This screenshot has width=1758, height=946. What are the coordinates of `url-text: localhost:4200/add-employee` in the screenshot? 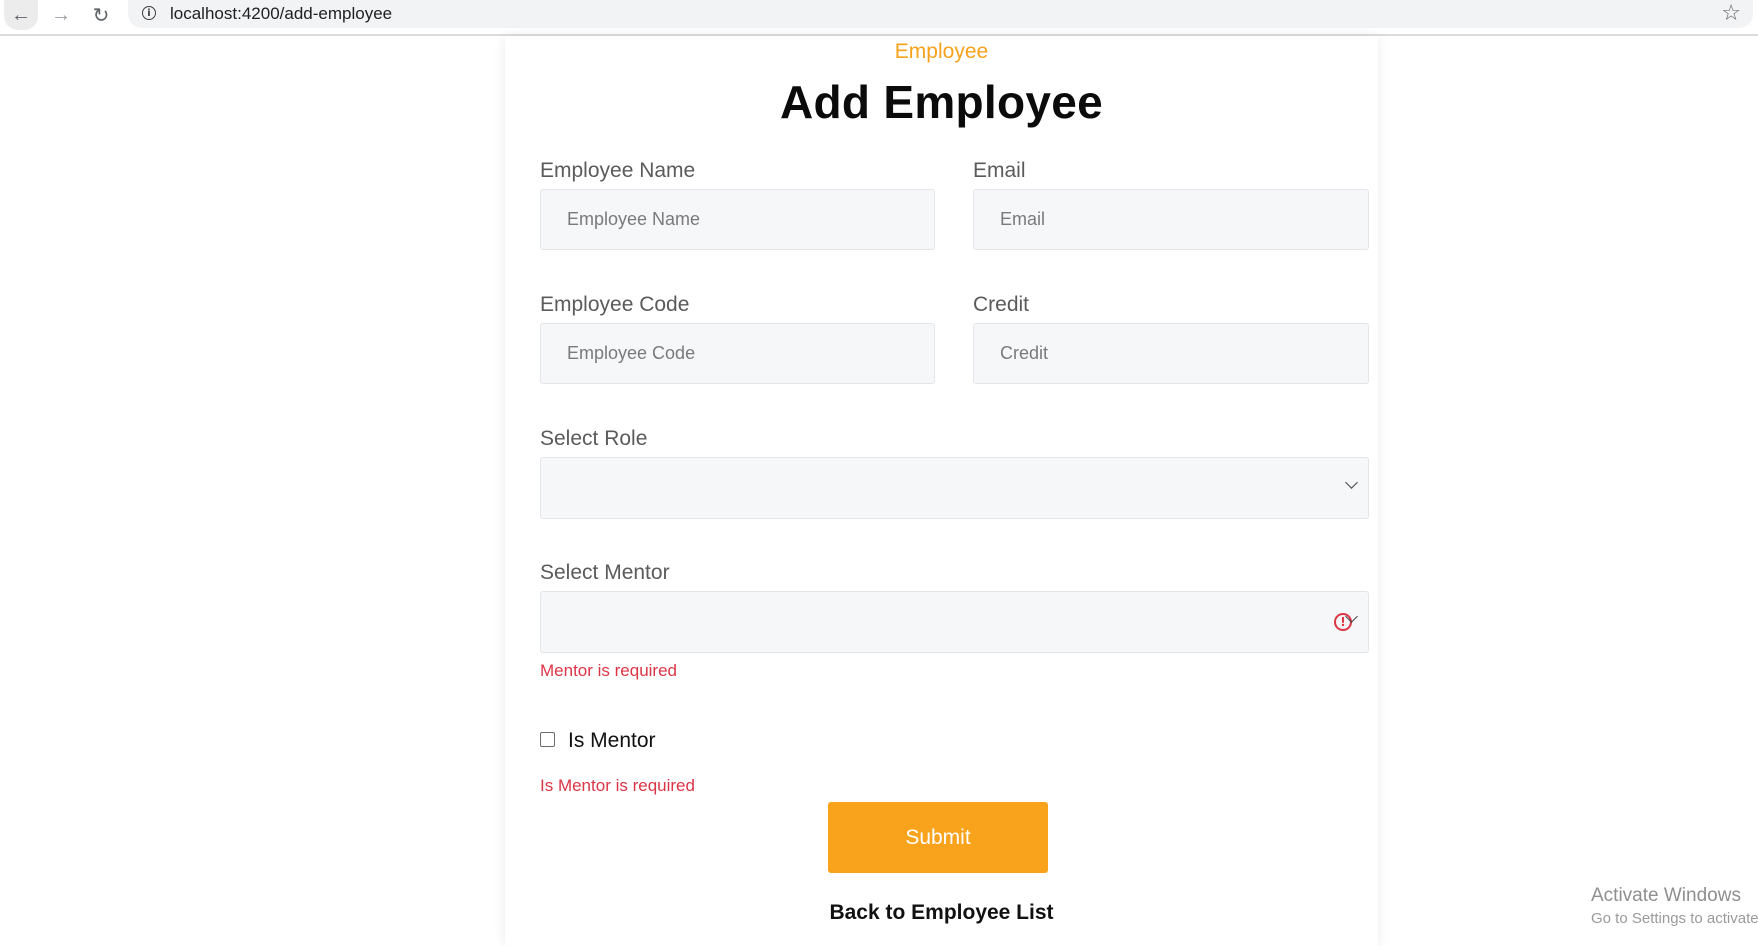 It's located at (281, 14).